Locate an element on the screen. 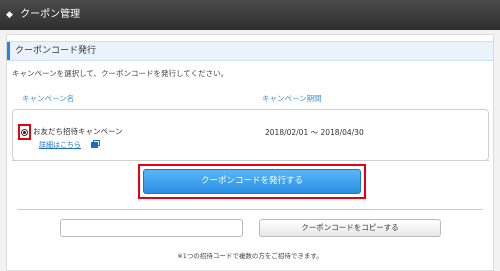  section-title: クーポンコード発行 is located at coordinates (250, 51).